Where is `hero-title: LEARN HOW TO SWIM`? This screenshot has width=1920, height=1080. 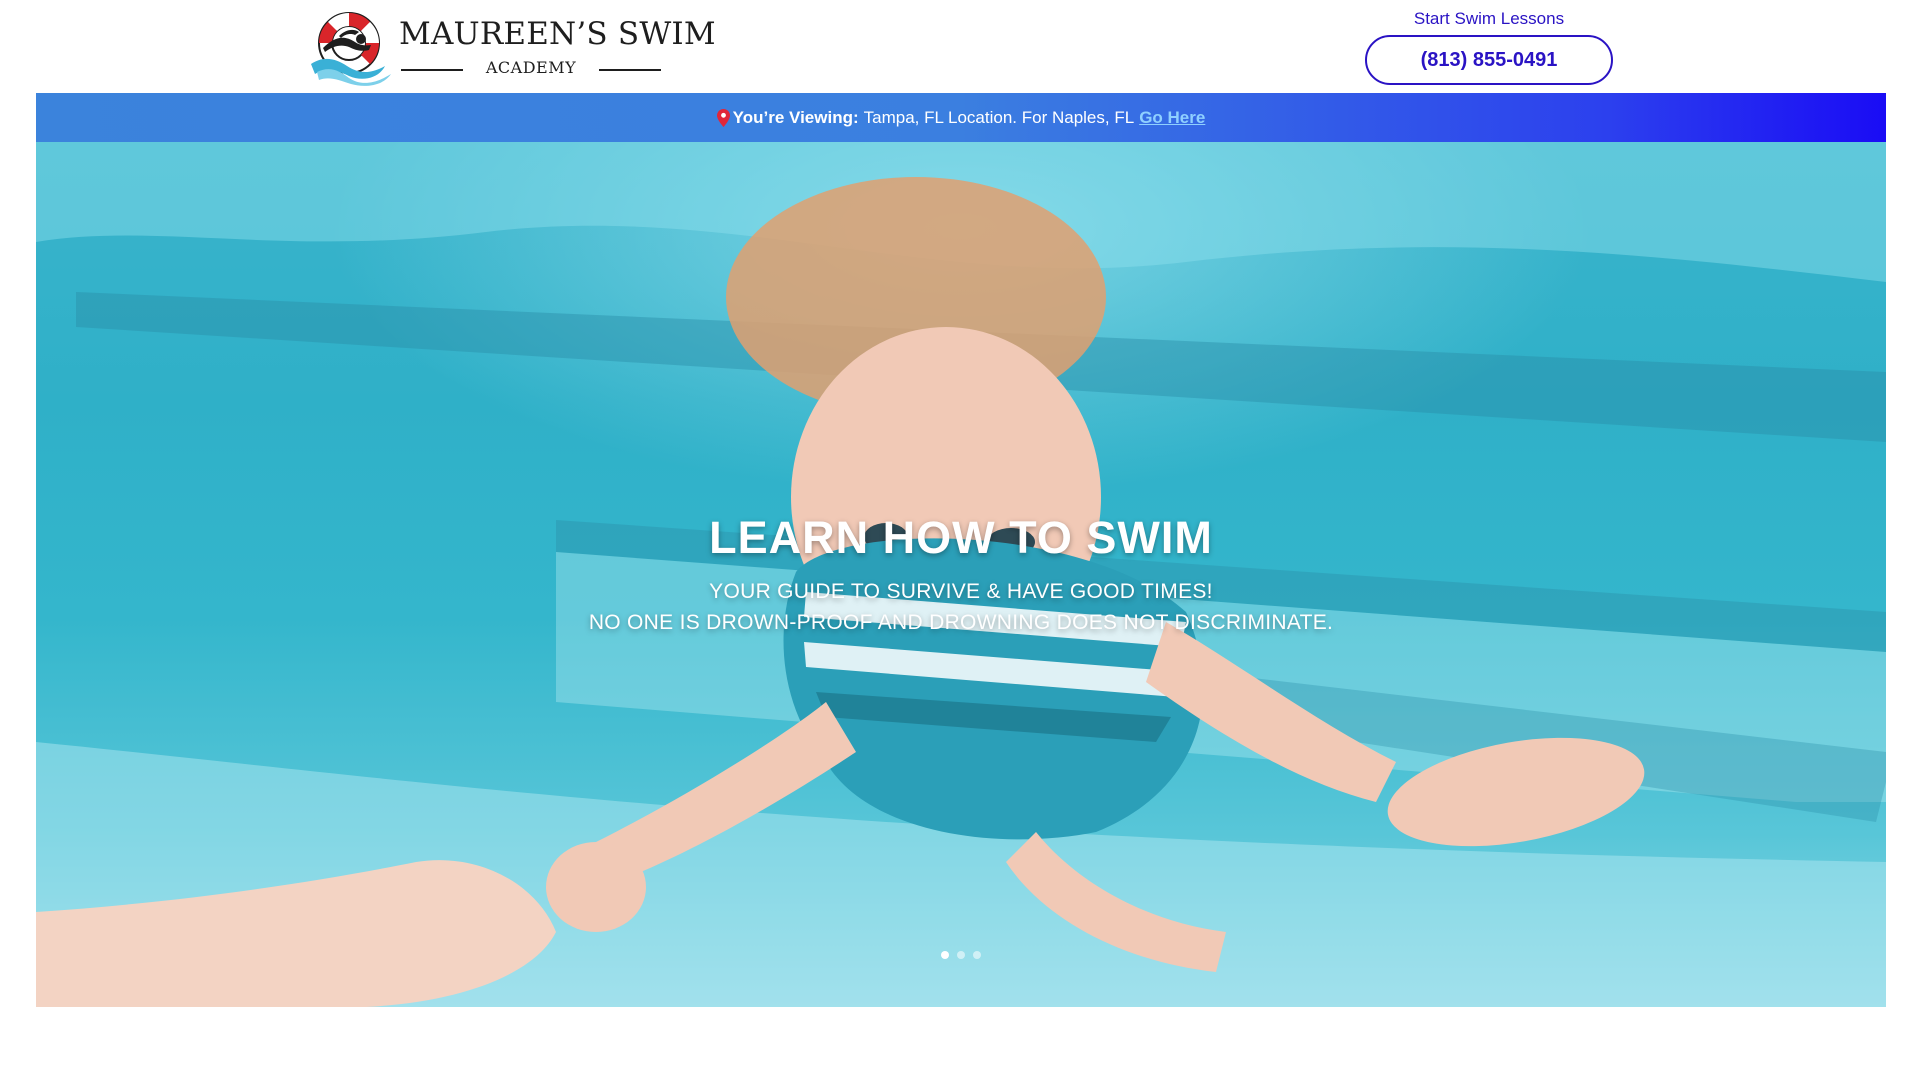 hero-title: LEARN HOW TO SWIM is located at coordinates (961, 537).